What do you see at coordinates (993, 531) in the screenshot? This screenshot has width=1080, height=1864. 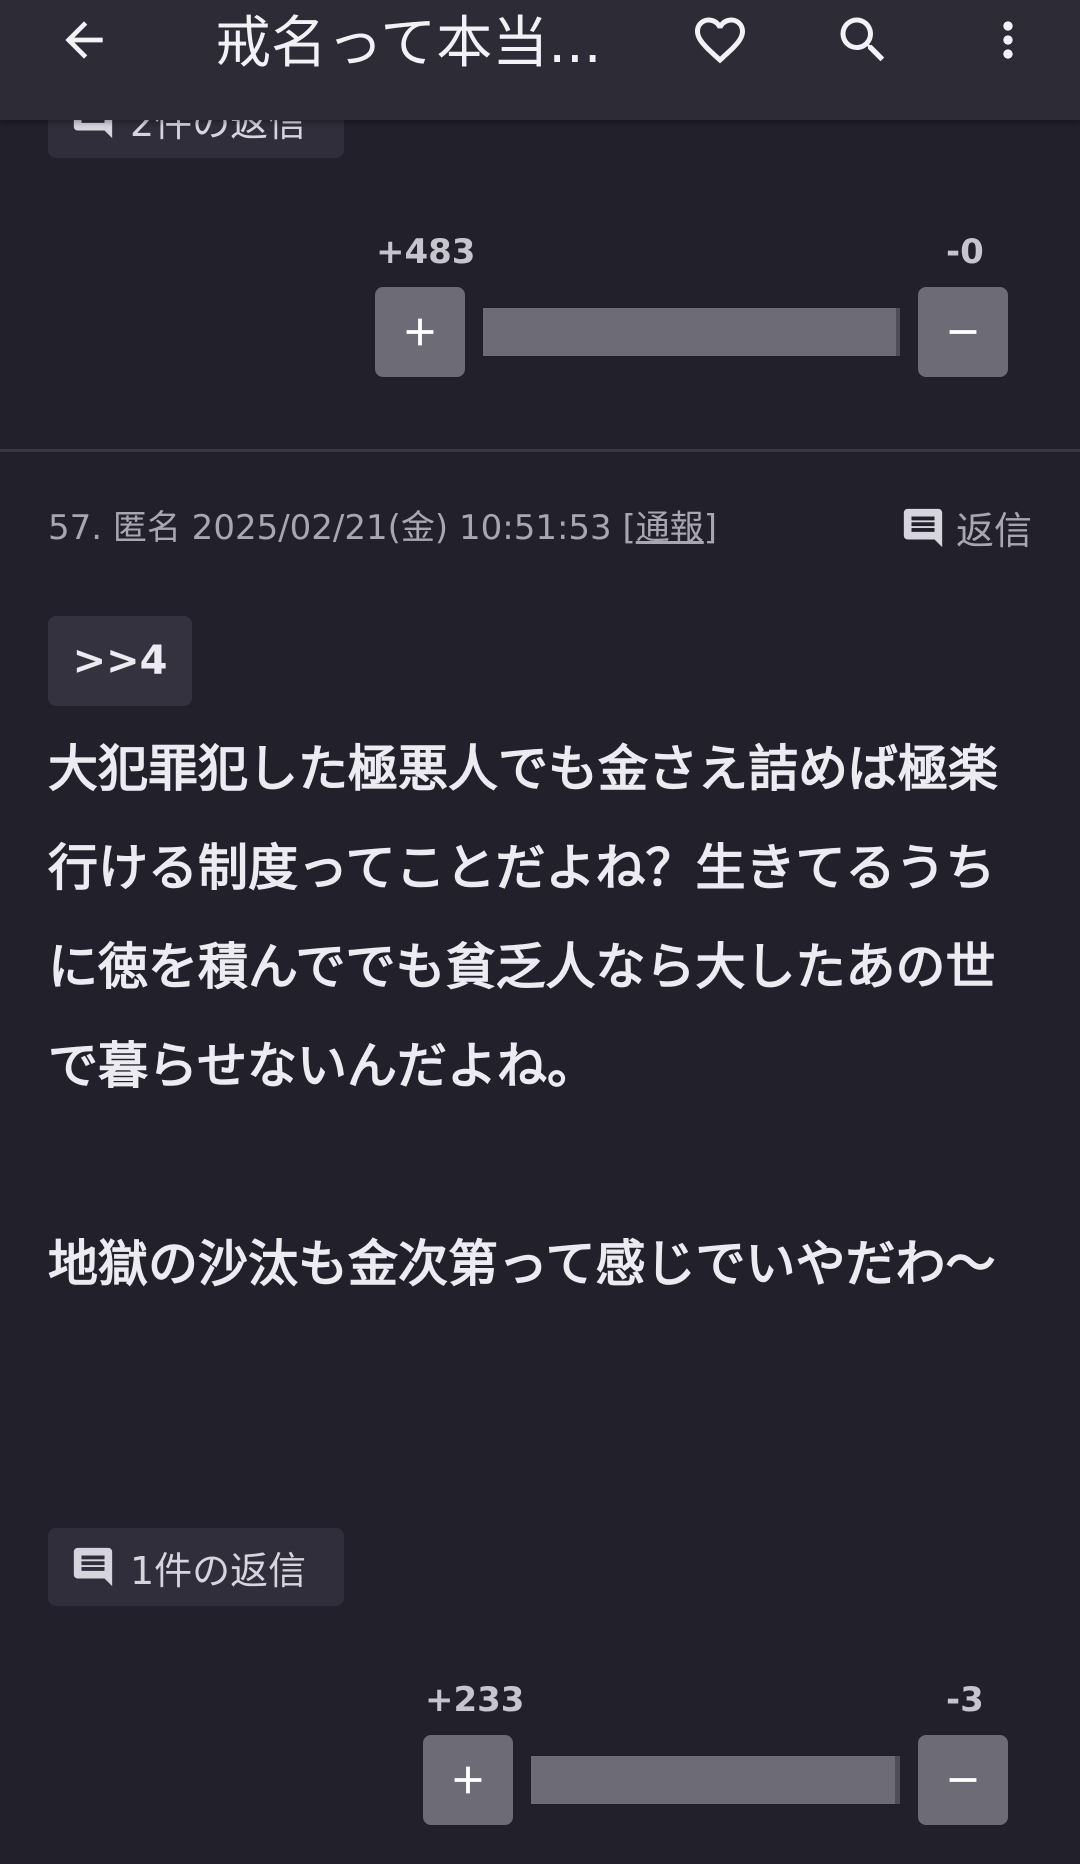 I see `reply-label: 返信` at bounding box center [993, 531].